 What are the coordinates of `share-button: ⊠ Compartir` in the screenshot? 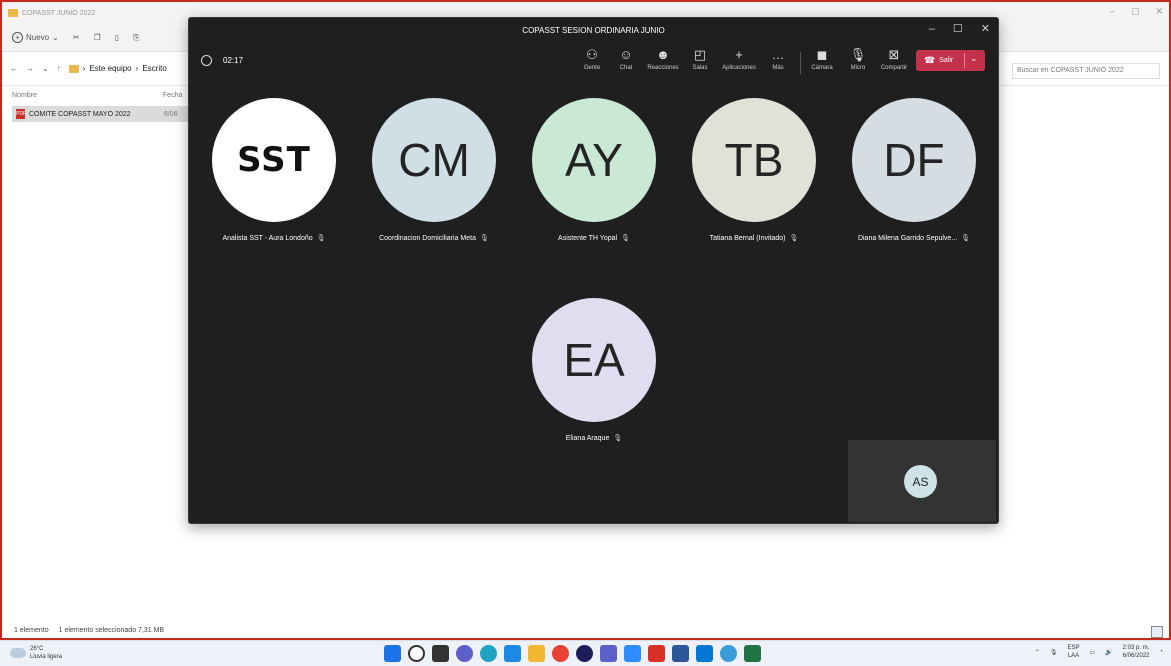 It's located at (894, 58).